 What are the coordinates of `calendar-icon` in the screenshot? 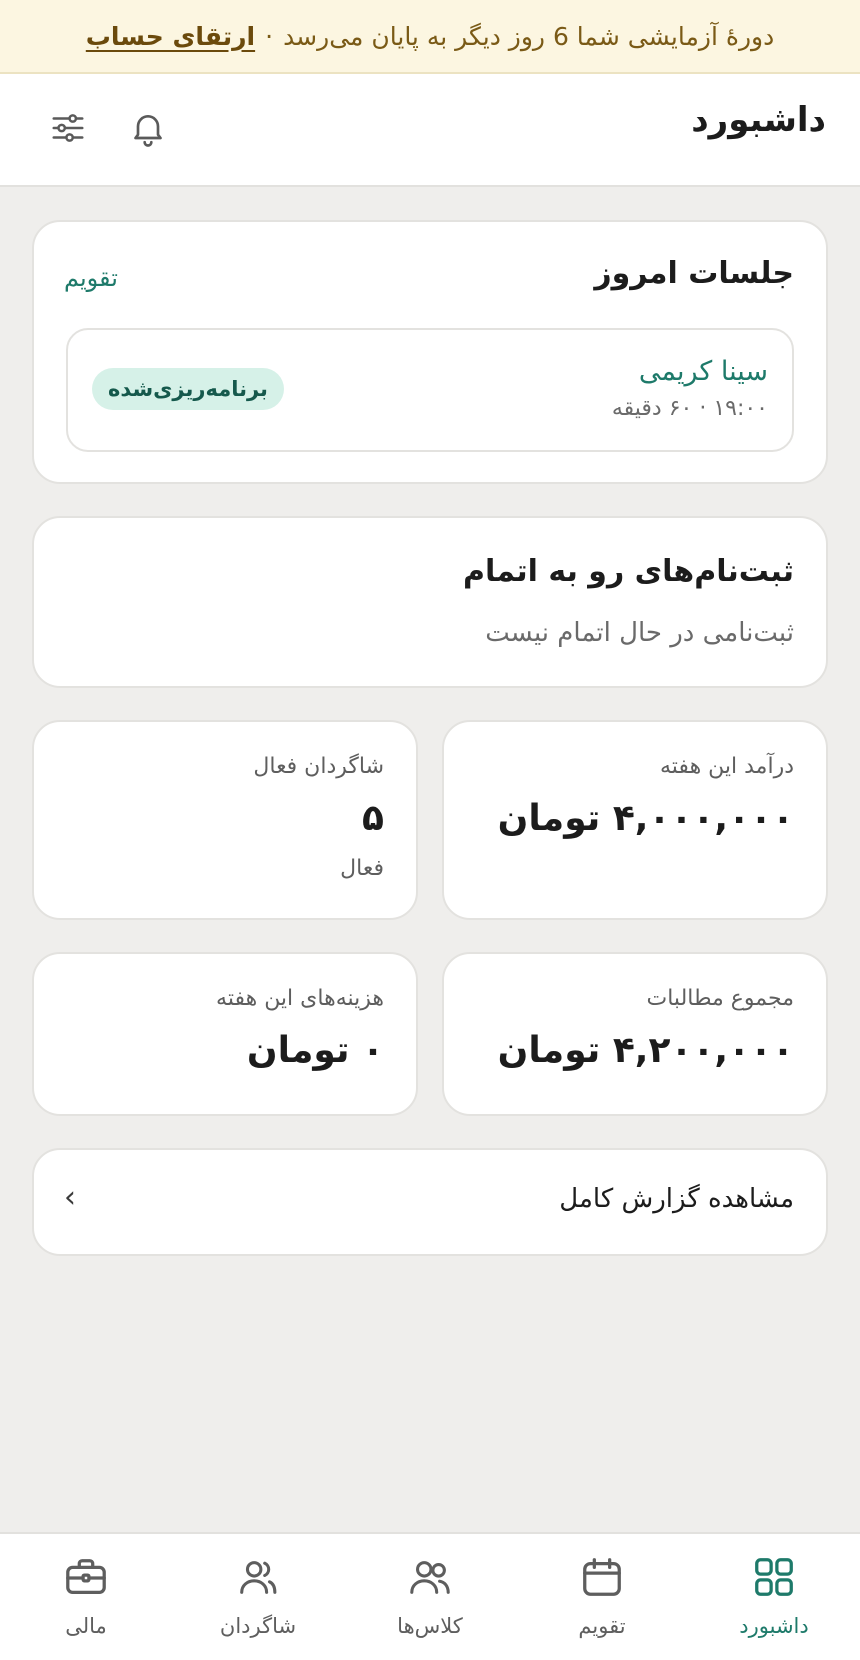 It's located at (602, 1577).